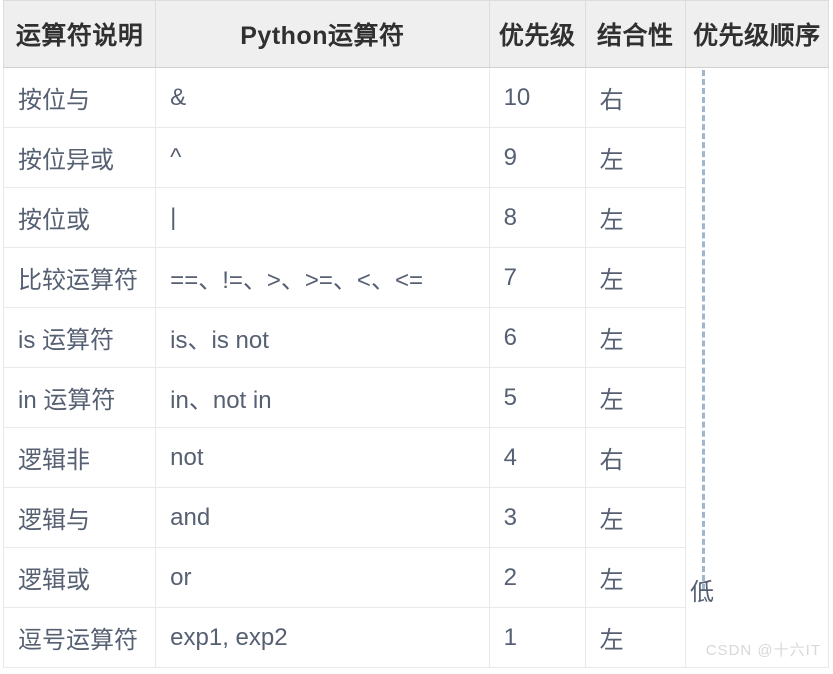 Image resolution: width=833 pixels, height=674 pixels. I want to click on column-header-description: 运算符说明, so click(79, 34).